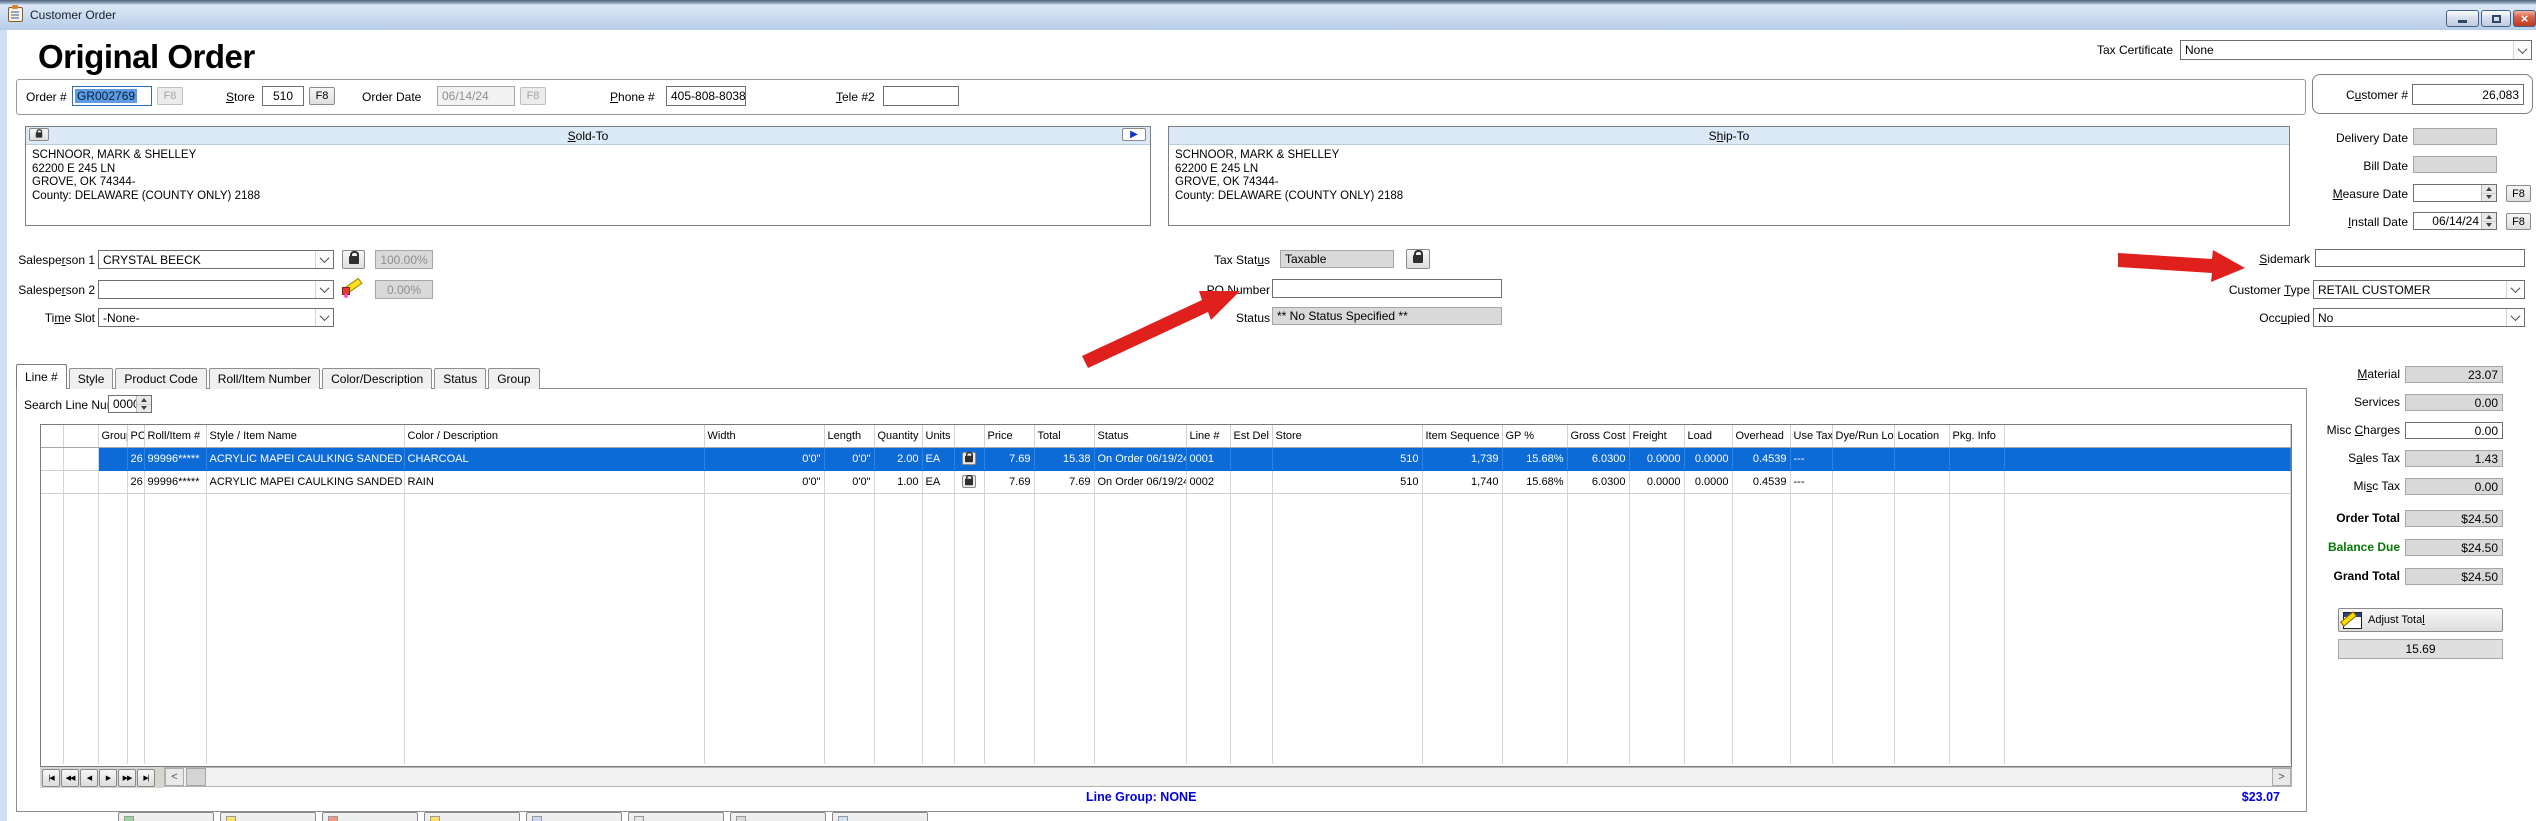 This screenshot has width=2536, height=821. Describe the element at coordinates (146, 777) in the screenshot. I see `grid-nav-last-button: ▶|` at that location.